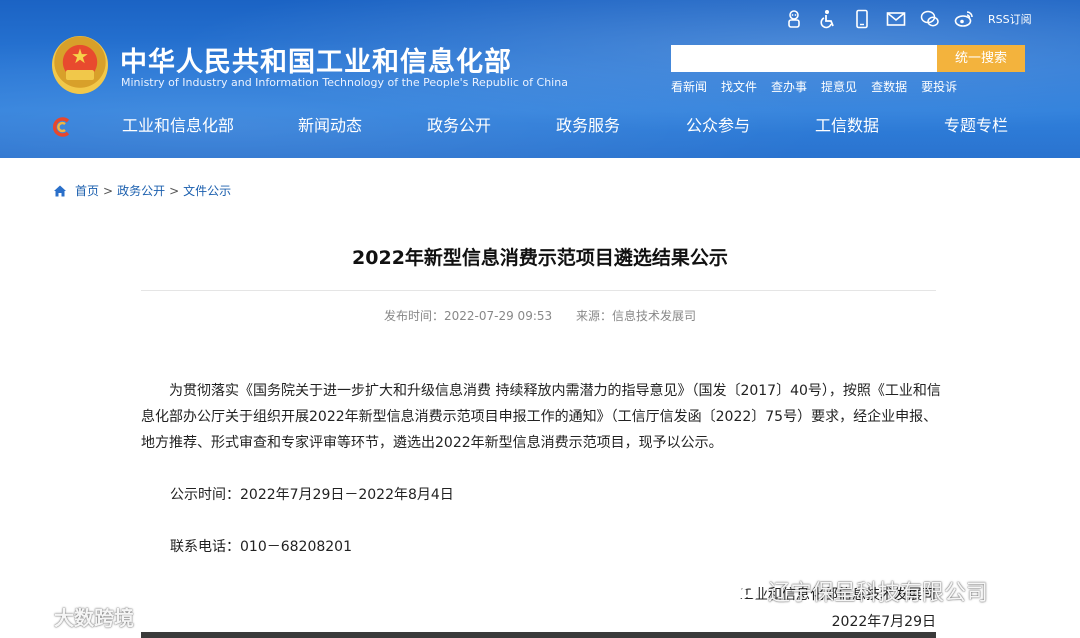 This screenshot has height=638, width=1080. Describe the element at coordinates (718, 126) in the screenshot. I see `nav-item-public: 公众参与` at that location.